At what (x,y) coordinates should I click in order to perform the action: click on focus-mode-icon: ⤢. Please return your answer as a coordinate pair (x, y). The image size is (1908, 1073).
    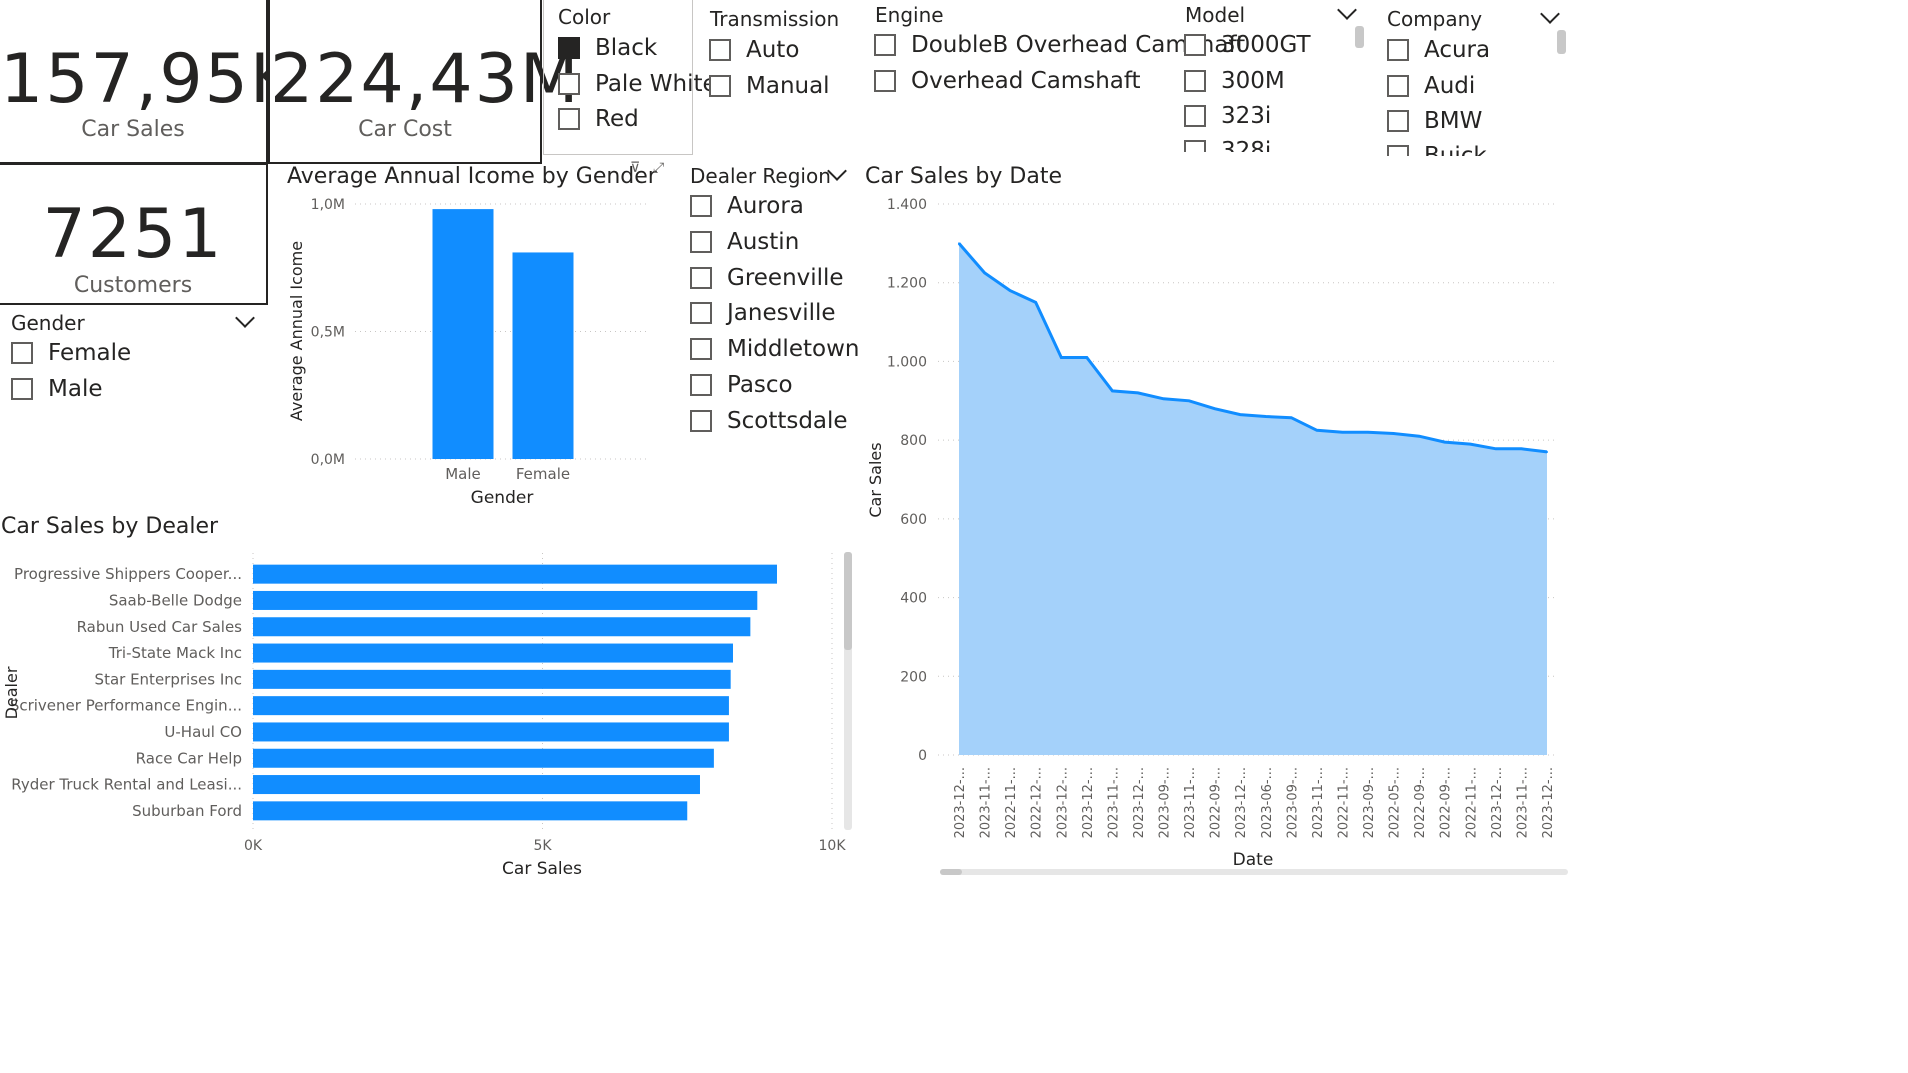
    Looking at the image, I should click on (658, 168).